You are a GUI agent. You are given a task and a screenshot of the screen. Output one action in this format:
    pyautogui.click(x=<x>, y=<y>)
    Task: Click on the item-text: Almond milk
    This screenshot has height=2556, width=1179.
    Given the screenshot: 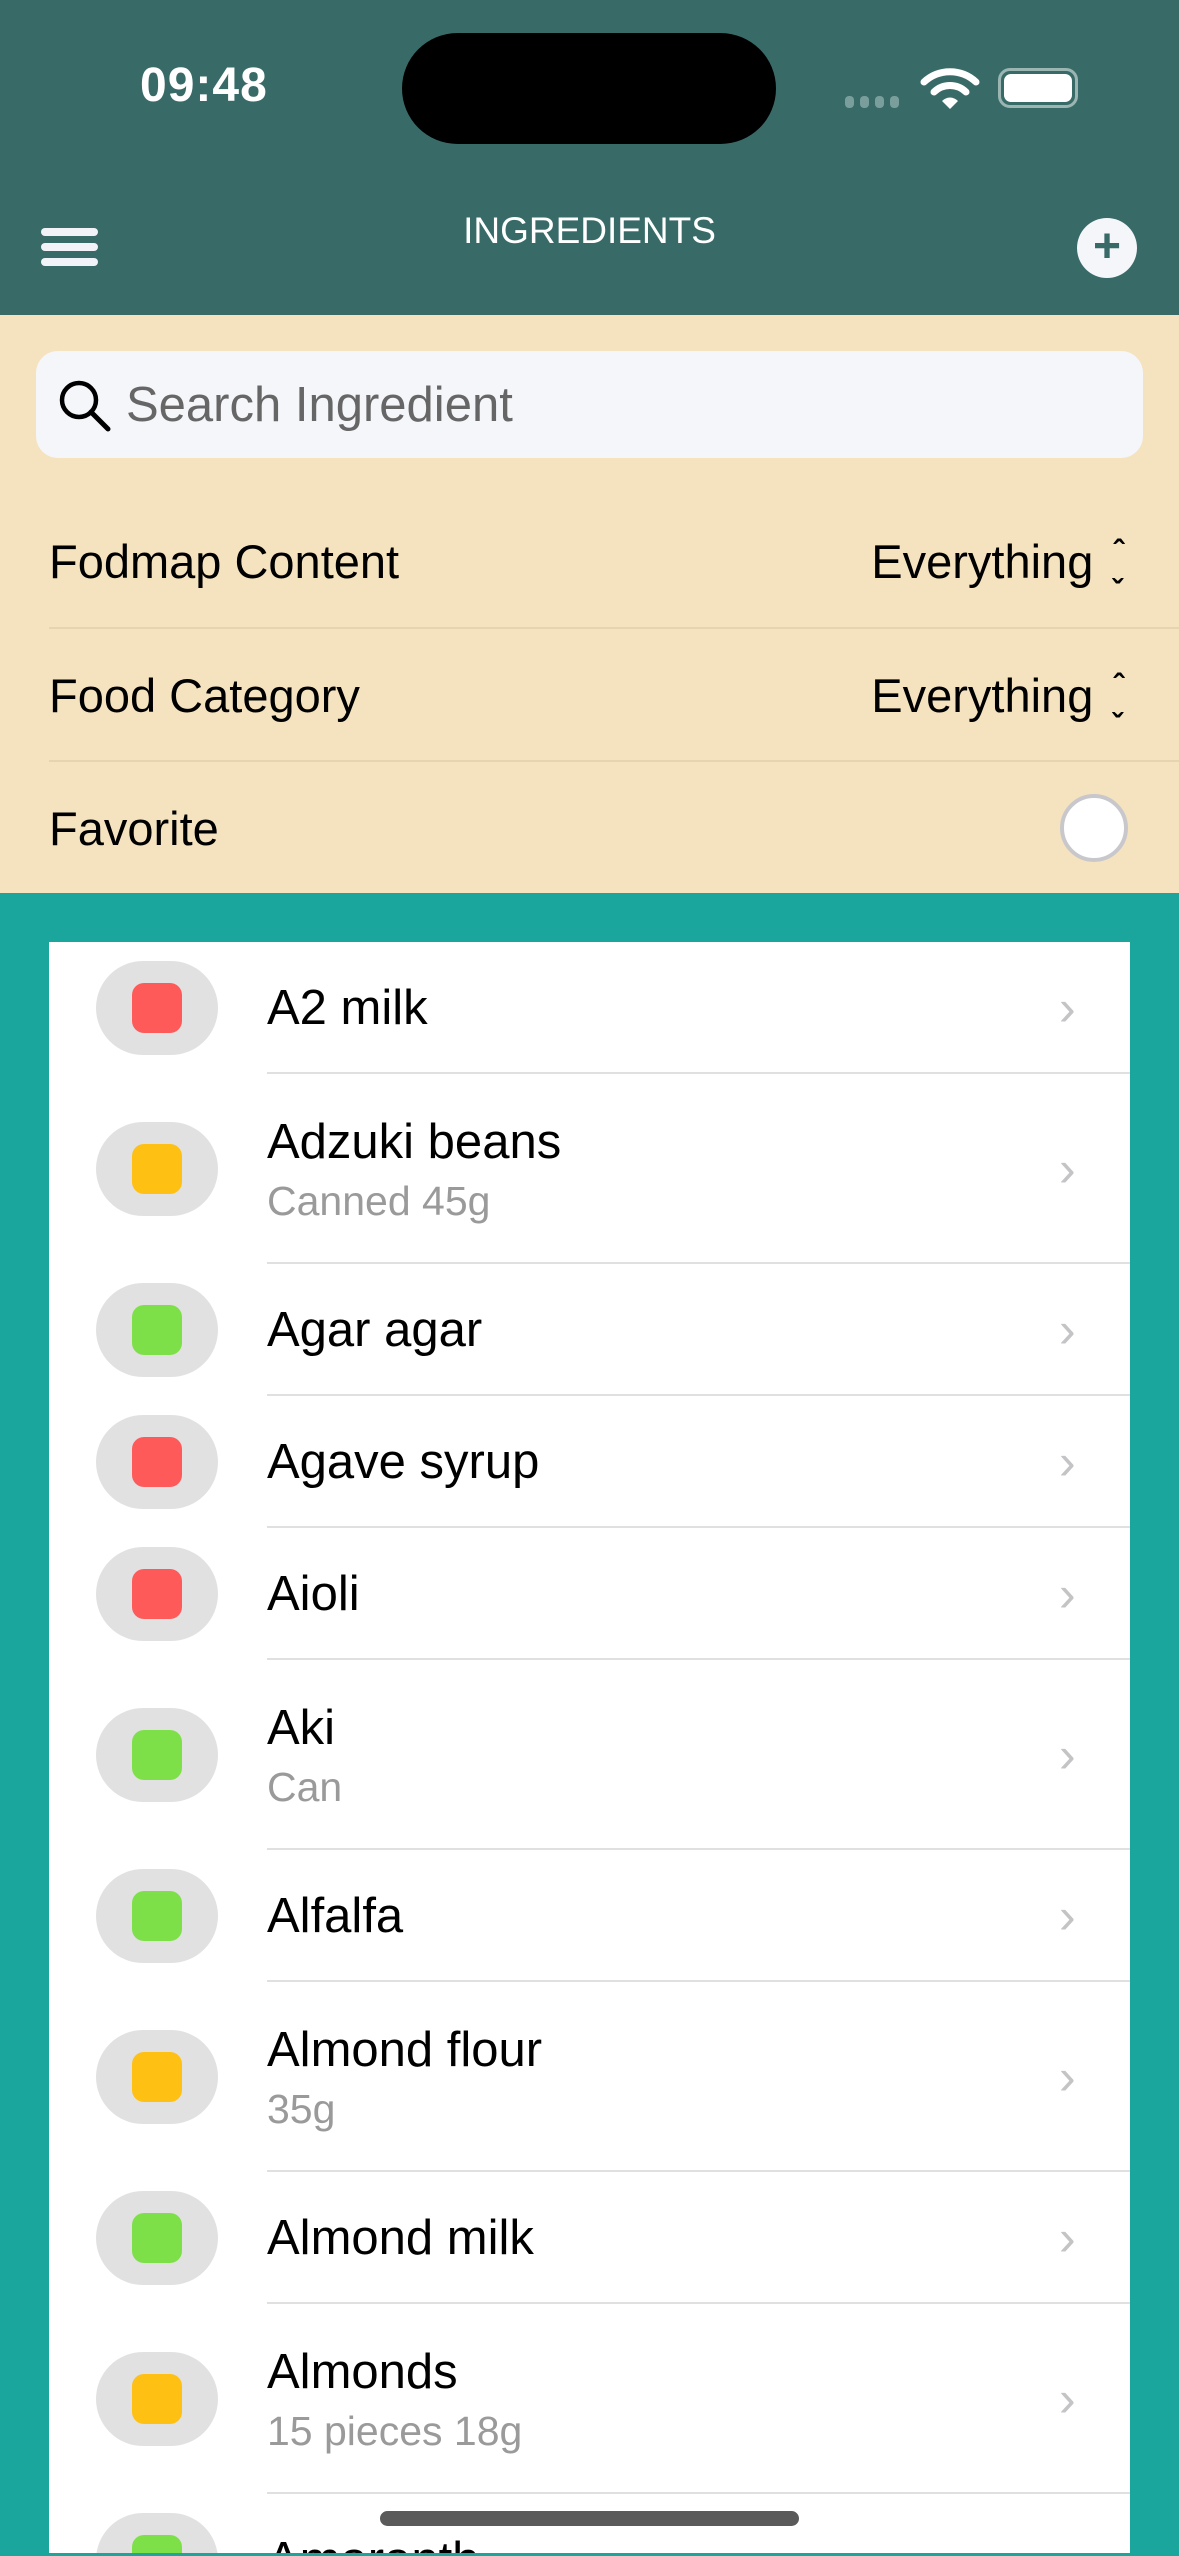 What is the action you would take?
    pyautogui.click(x=400, y=2238)
    